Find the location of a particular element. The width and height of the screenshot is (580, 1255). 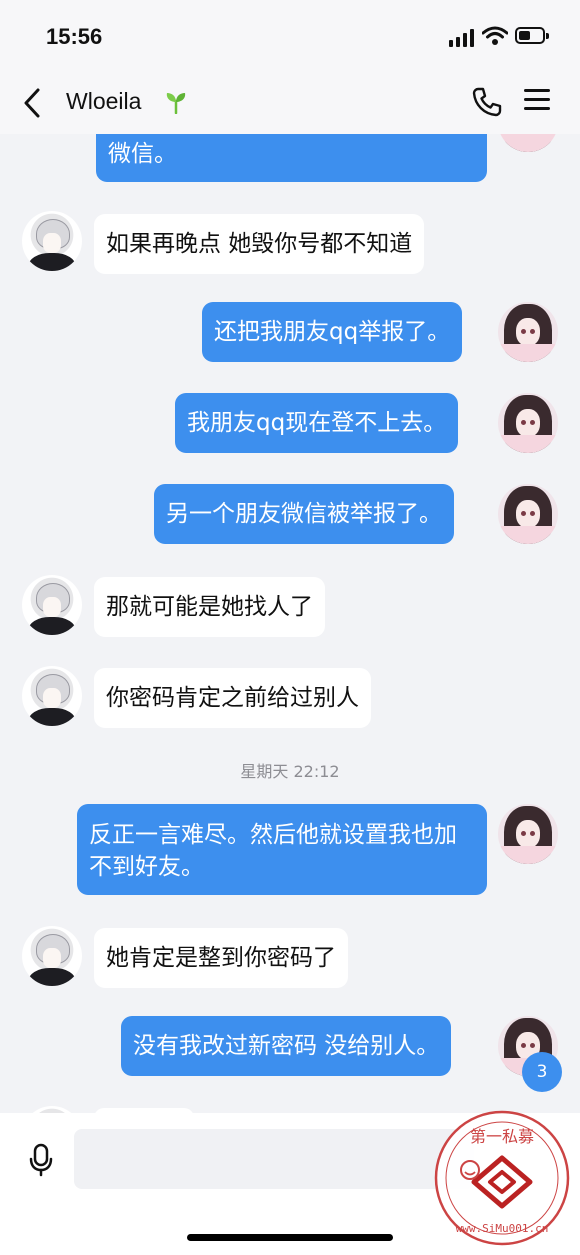

chat-timestamp: 星期天 22:12 is located at coordinates (290, 771).